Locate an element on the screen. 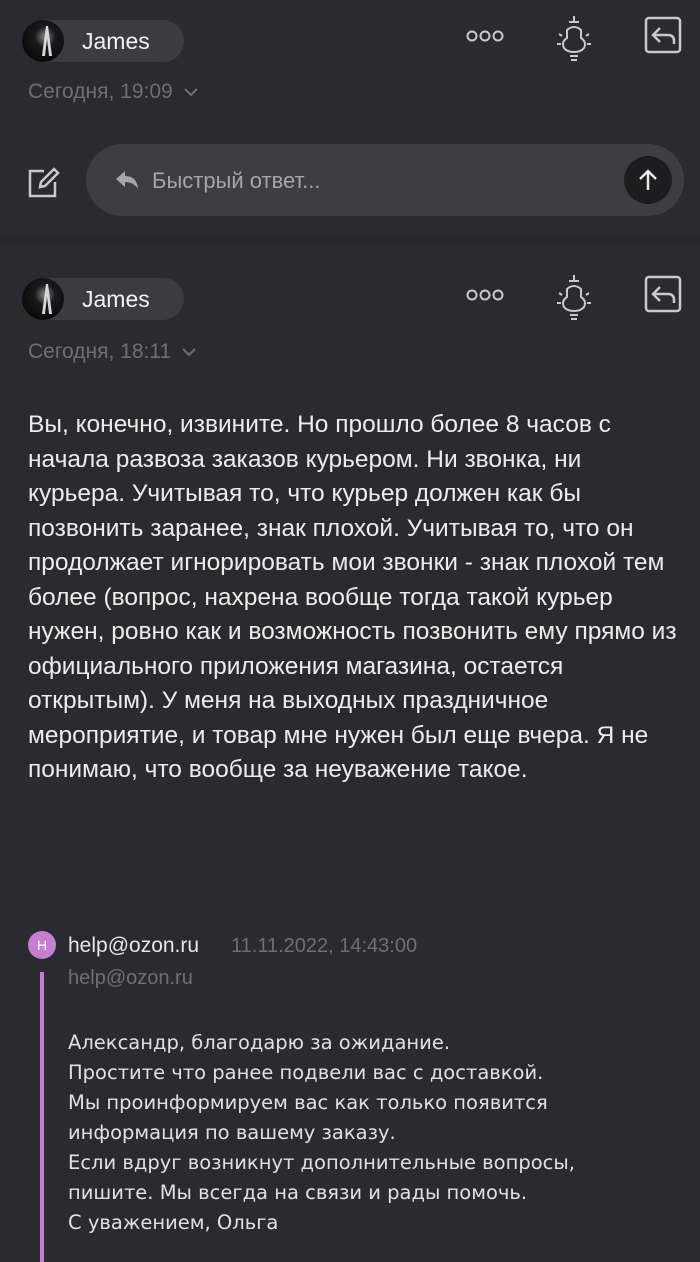 This screenshot has height=1262, width=700. quoted-line: Александр, благодарю за ожидание. is located at coordinates (259, 1042).